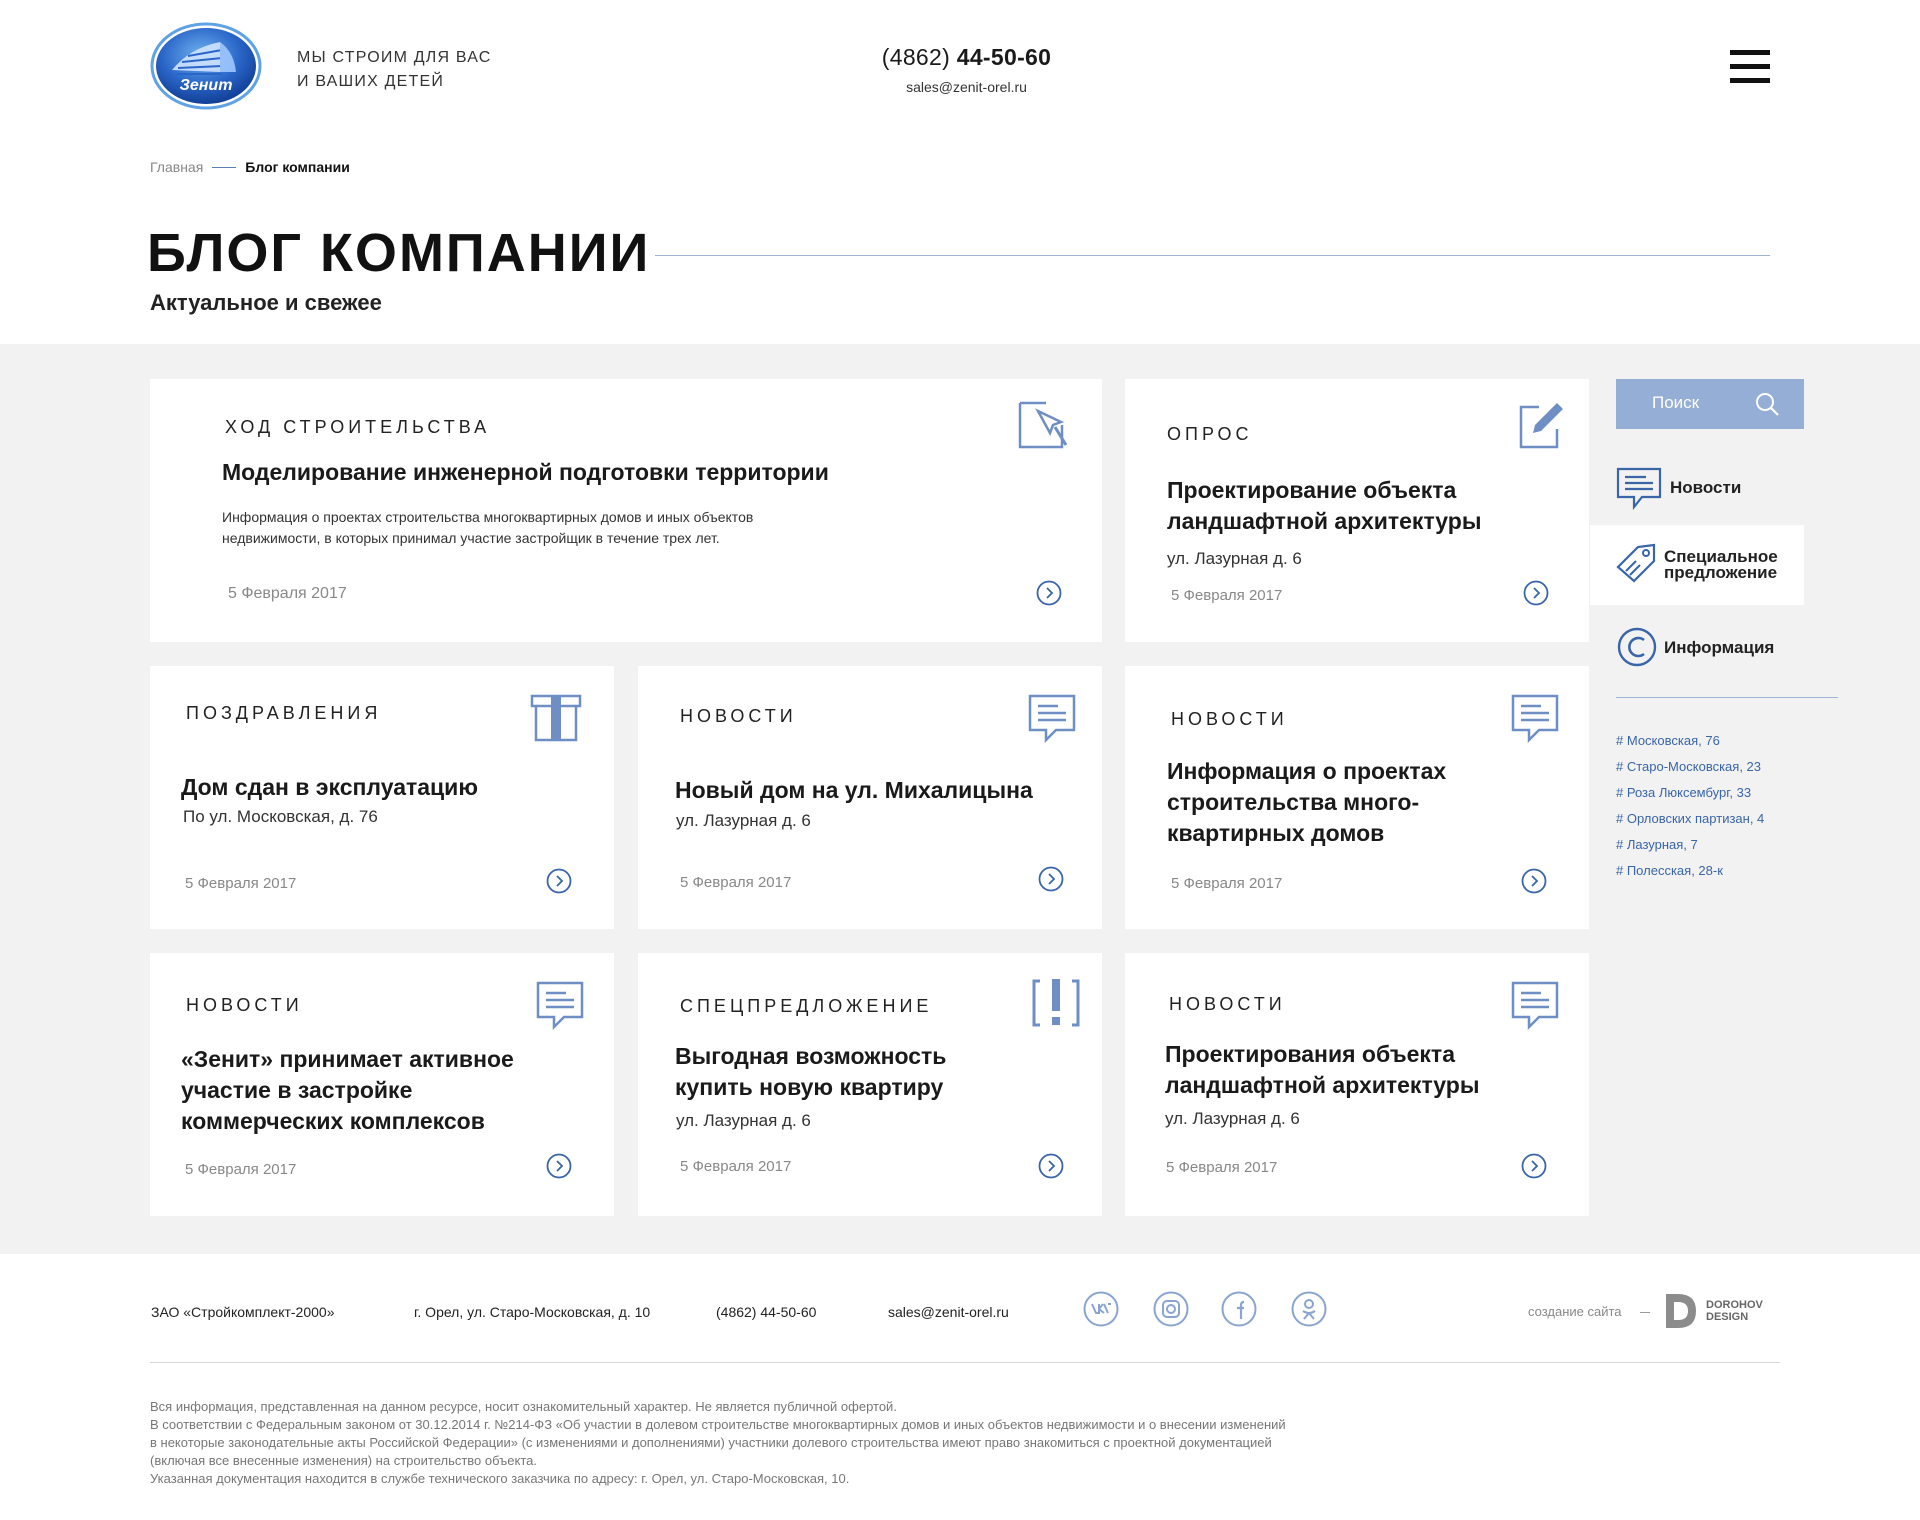 The height and width of the screenshot is (1520, 1920). What do you see at coordinates (966, 87) in the screenshot?
I see `header-email: sales@zenit-orel.ru` at bounding box center [966, 87].